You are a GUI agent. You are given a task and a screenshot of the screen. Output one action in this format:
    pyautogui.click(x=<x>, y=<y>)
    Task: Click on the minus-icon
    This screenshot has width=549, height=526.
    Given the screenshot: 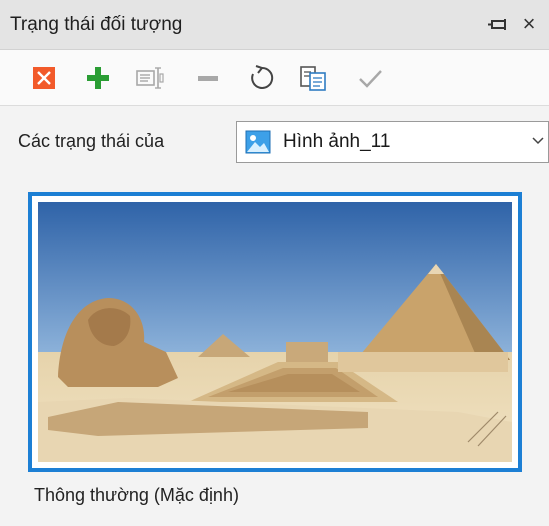 What is the action you would take?
    pyautogui.click(x=208, y=78)
    